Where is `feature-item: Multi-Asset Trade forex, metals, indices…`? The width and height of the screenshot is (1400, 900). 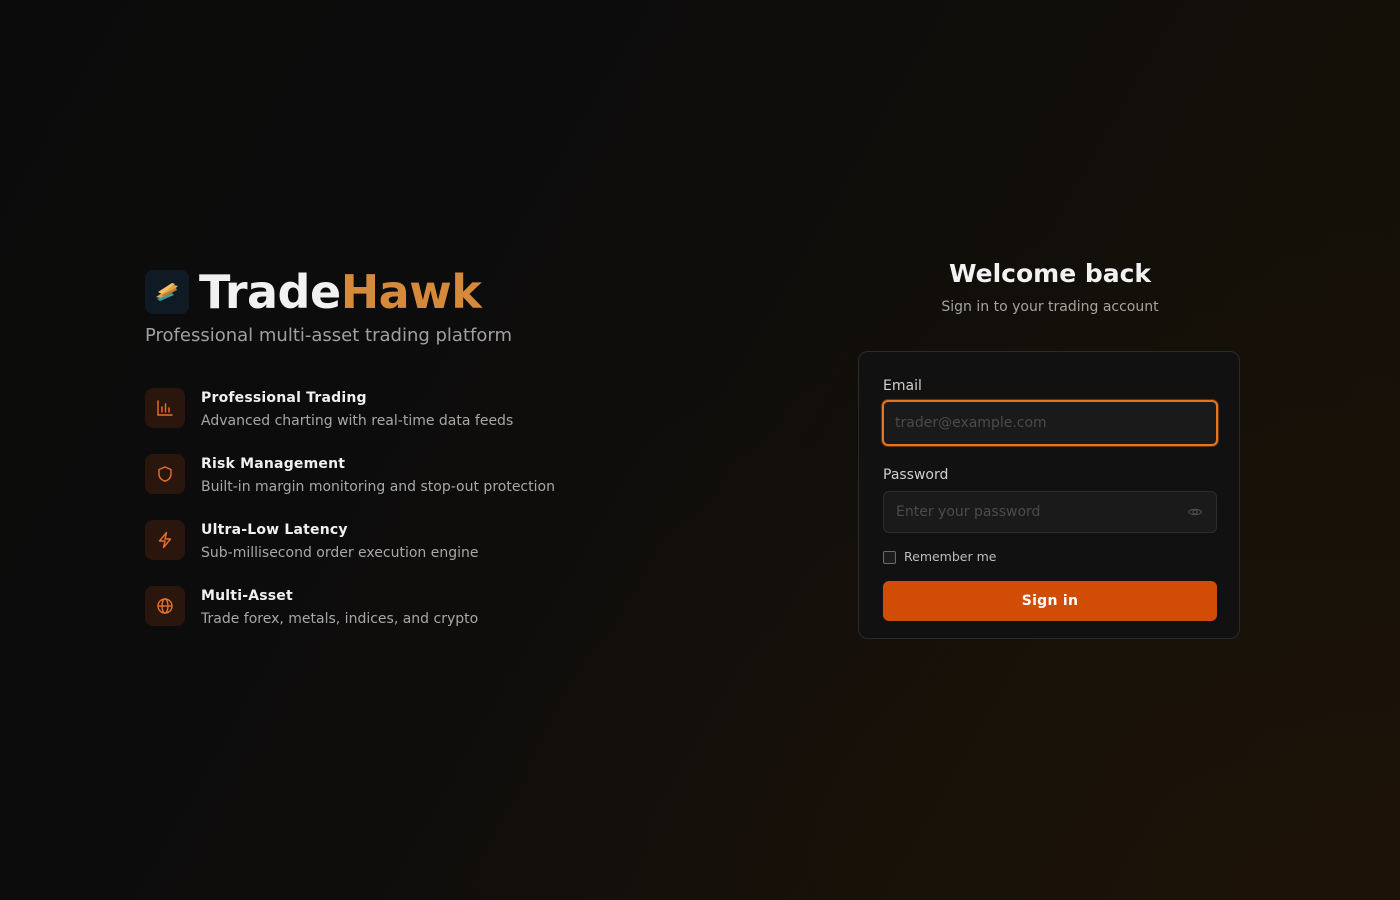
feature-item: Multi-Asset Trade forex, metals, indices… is located at coordinates (425, 619).